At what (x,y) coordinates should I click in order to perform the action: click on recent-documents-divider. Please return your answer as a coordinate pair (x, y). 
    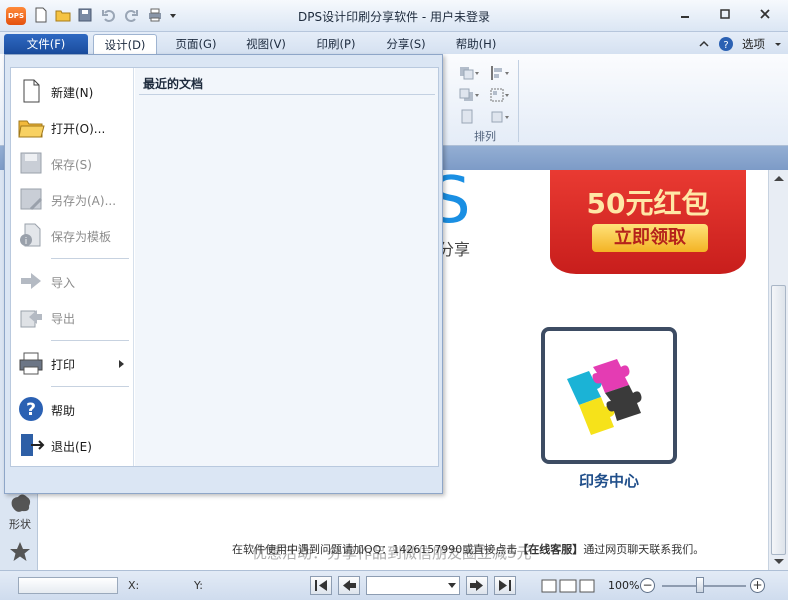
    Looking at the image, I should click on (287, 94).